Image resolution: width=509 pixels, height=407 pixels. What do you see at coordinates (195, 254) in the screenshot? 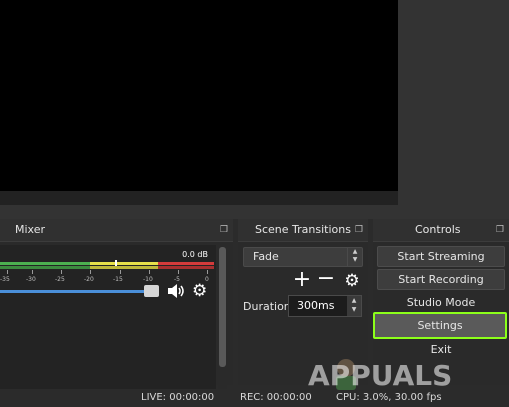
I see `db-readout: 0.0 dB` at bounding box center [195, 254].